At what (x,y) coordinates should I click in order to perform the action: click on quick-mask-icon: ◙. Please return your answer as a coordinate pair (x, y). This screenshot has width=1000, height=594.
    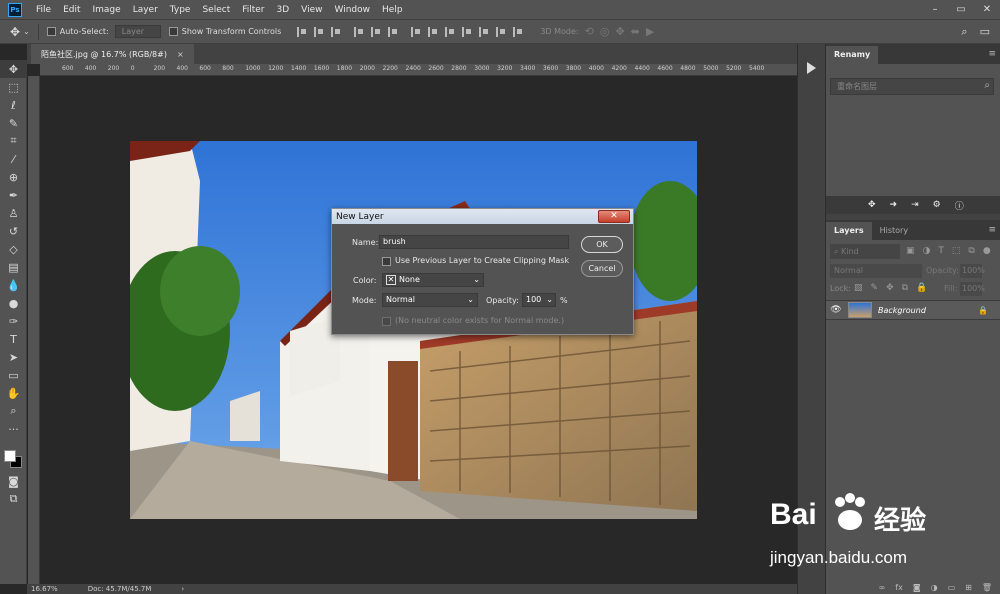
    Looking at the image, I should click on (13, 481).